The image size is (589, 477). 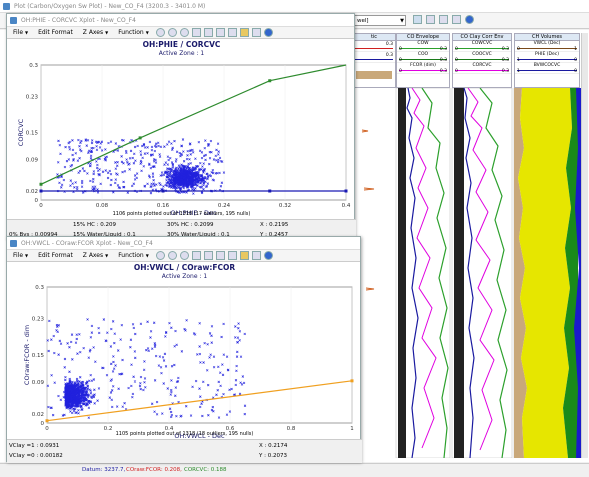 What do you see at coordinates (346, 206) in the screenshot?
I see `x-tick-label: 0.4` at bounding box center [346, 206].